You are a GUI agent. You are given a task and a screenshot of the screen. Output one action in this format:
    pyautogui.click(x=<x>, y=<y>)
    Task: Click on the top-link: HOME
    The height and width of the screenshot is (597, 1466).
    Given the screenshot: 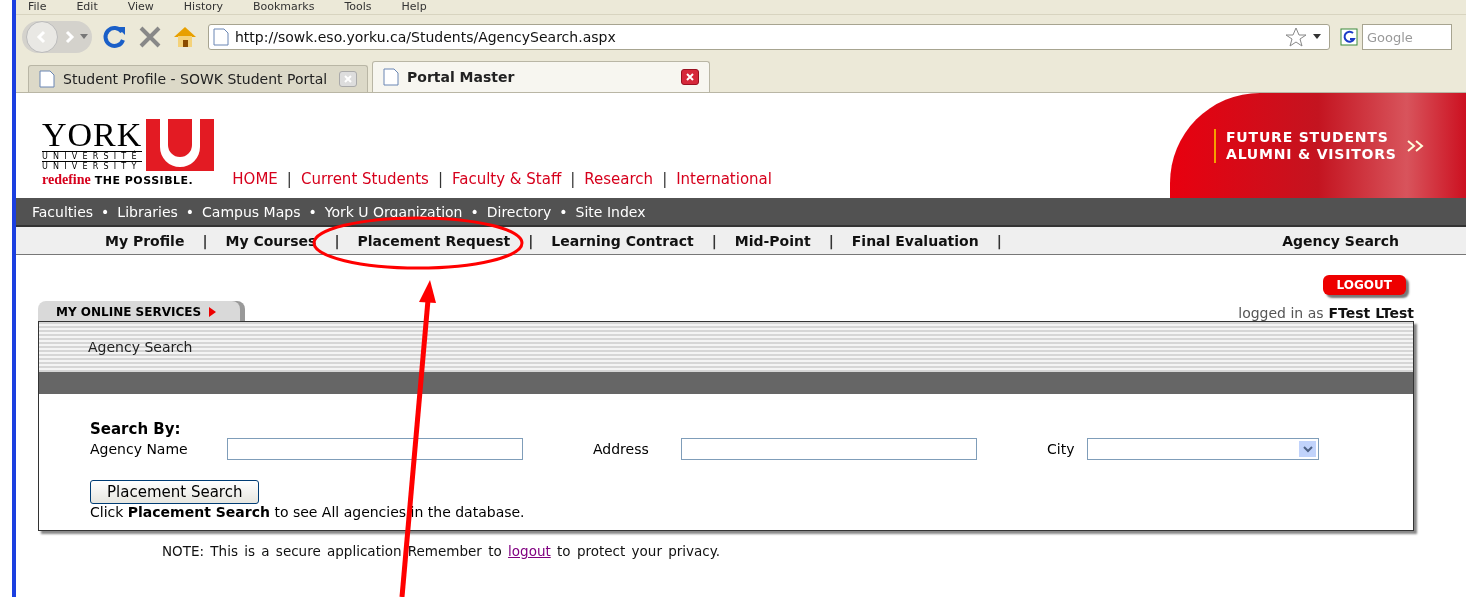 What is the action you would take?
    pyautogui.click(x=255, y=179)
    